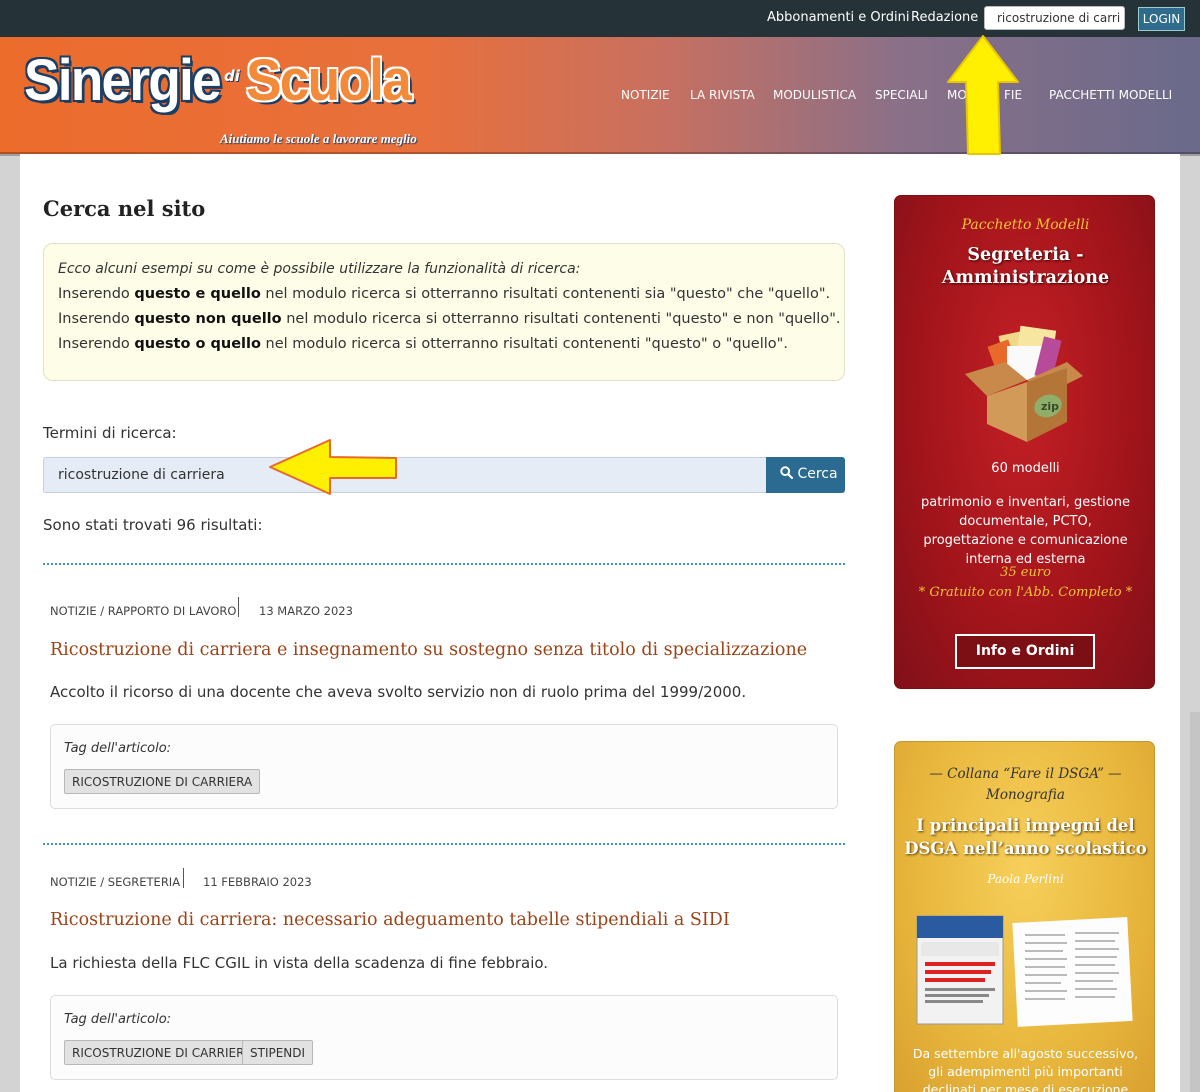 The width and height of the screenshot is (1200, 1092). I want to click on tag-stipendi: STIPENDI, so click(278, 1052).